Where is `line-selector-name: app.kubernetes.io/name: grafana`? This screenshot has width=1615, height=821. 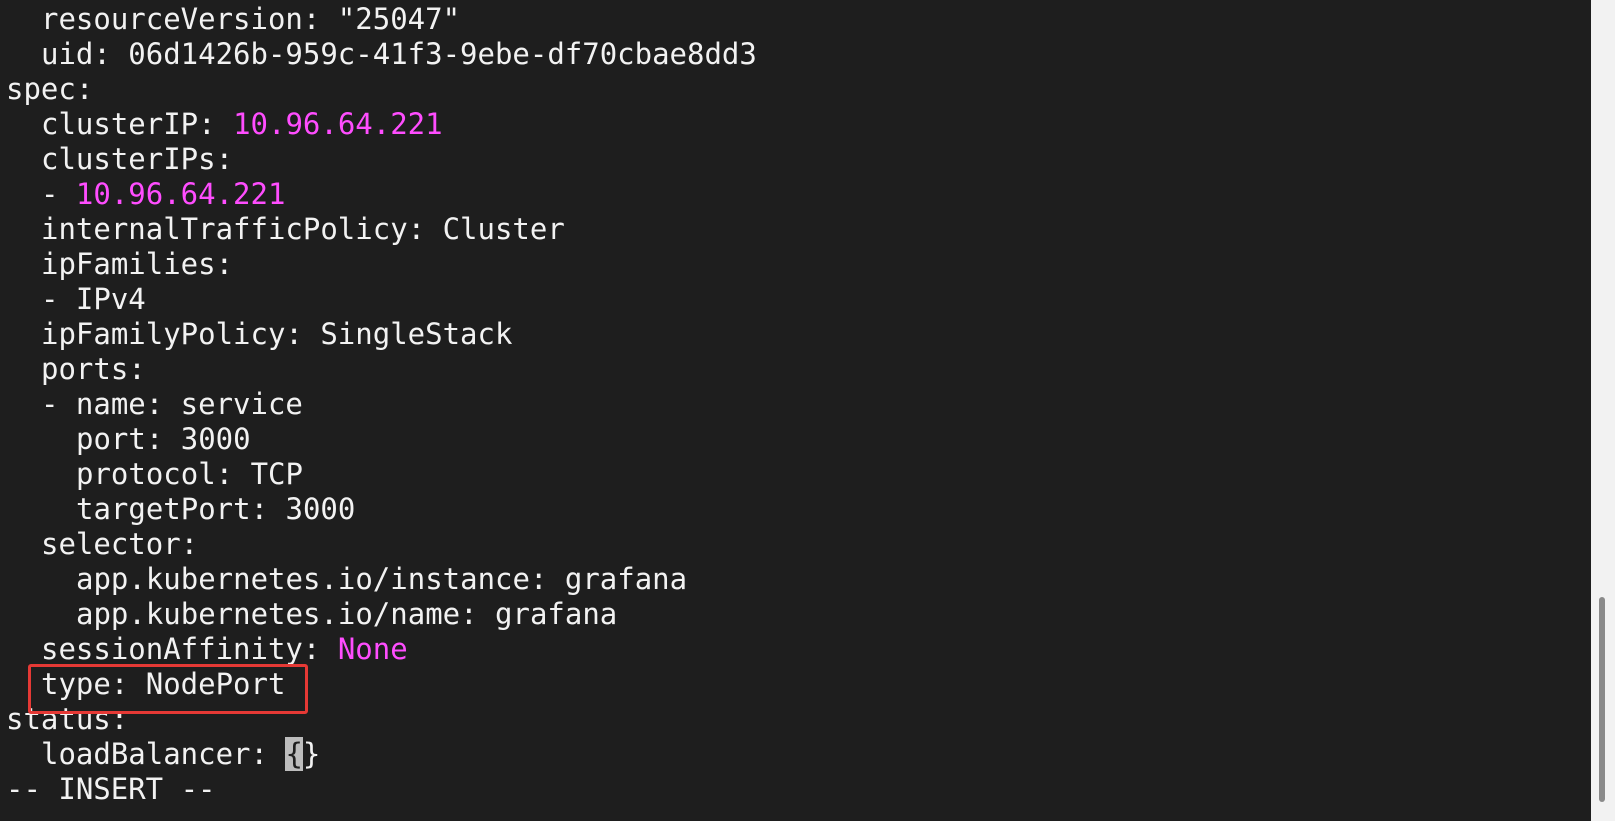 line-selector-name: app.kubernetes.io/name: grafana is located at coordinates (347, 614).